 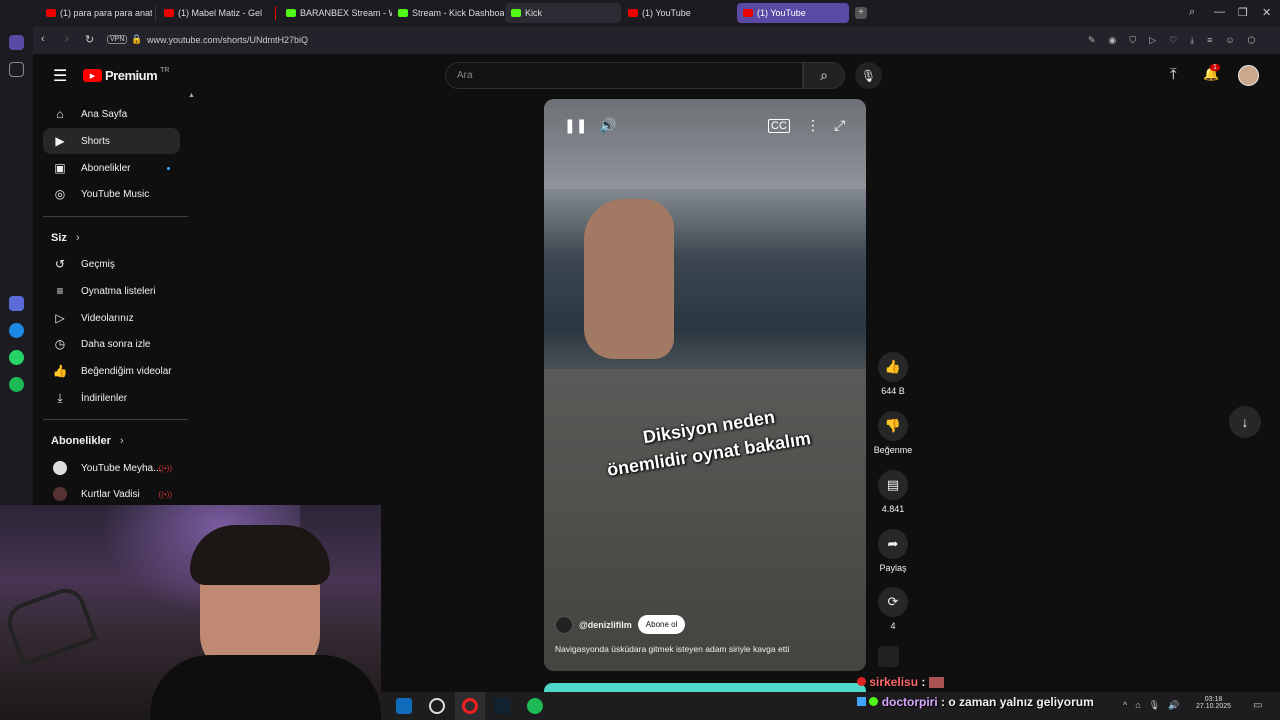 What do you see at coordinates (1243, 12) in the screenshot?
I see `maximize-button: ❐` at bounding box center [1243, 12].